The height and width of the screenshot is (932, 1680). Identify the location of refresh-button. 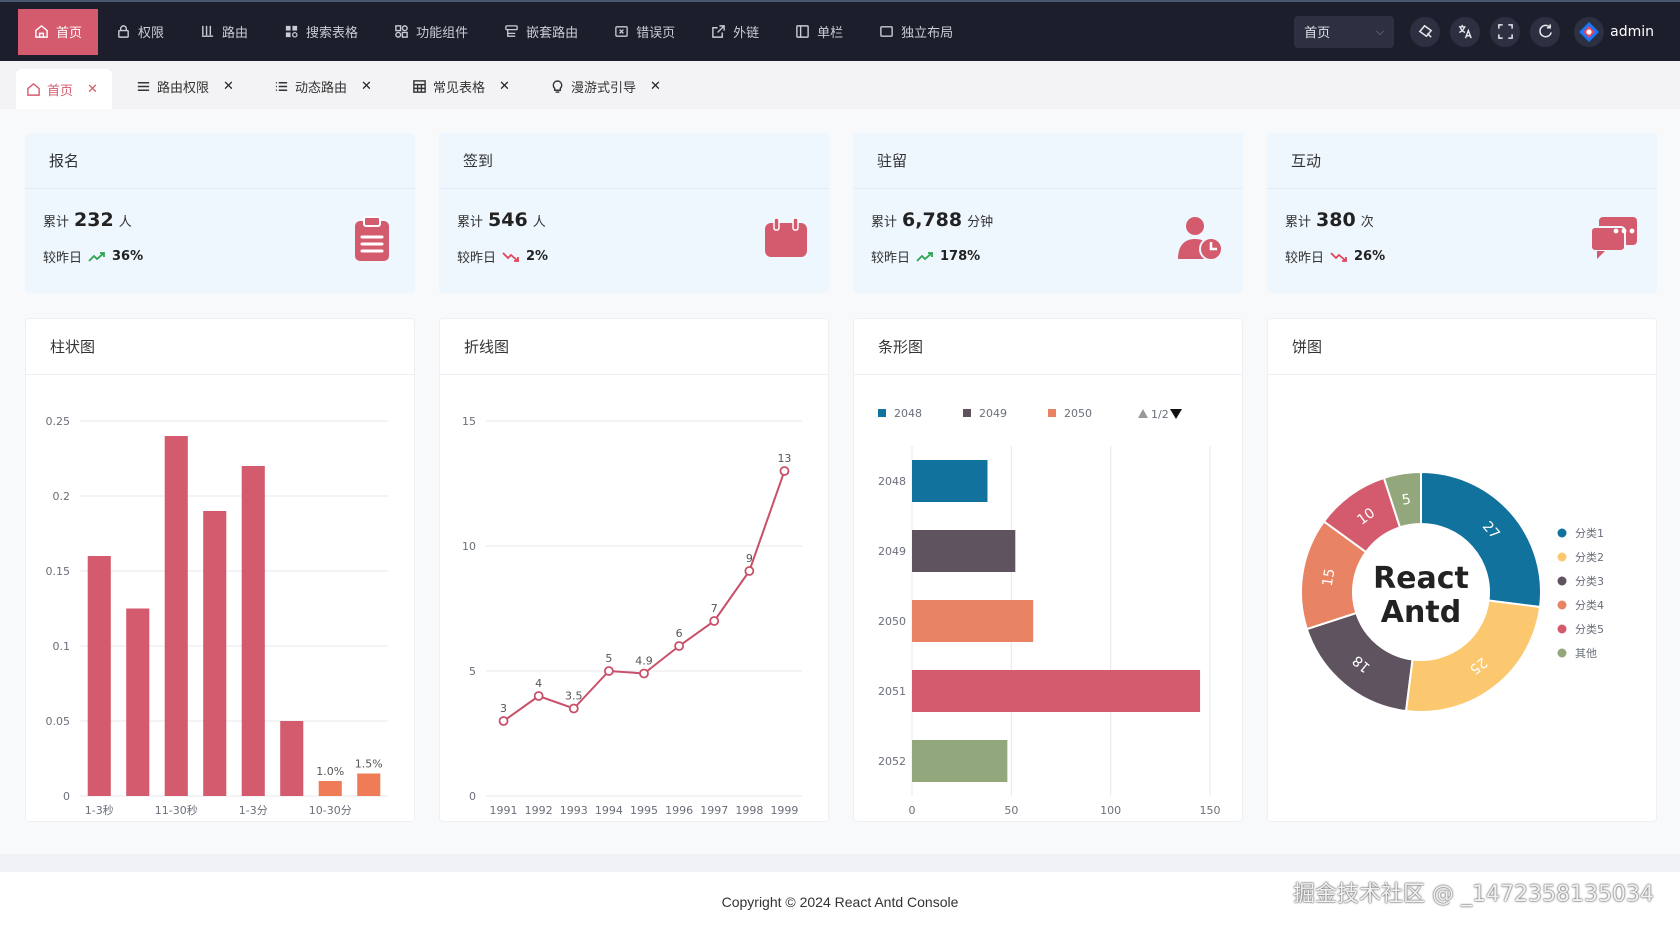
(1545, 31).